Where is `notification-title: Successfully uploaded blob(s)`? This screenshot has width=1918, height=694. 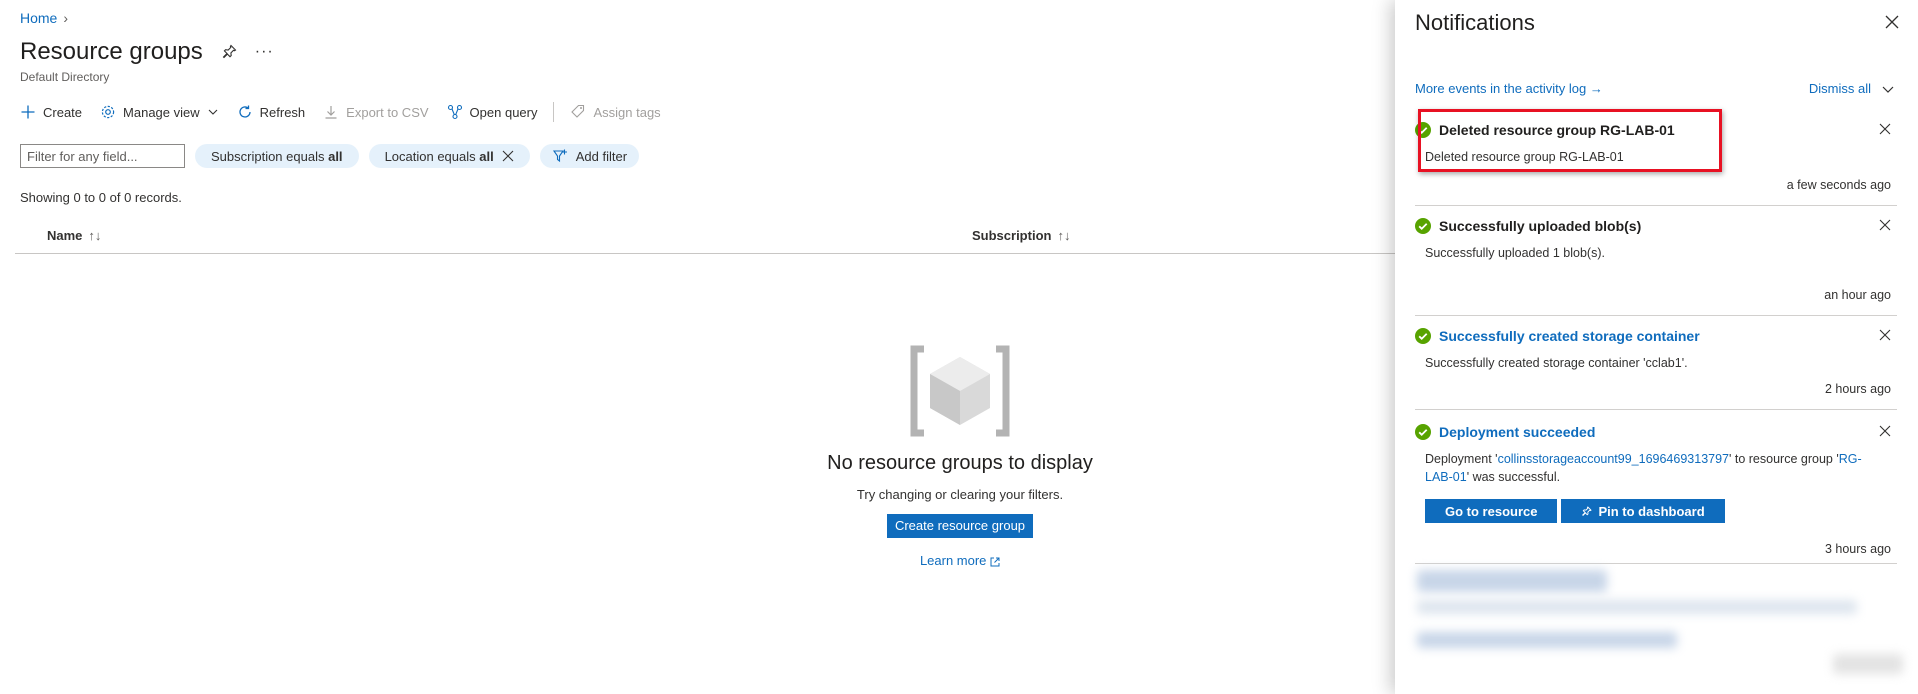 notification-title: Successfully uploaded blob(s) is located at coordinates (1528, 226).